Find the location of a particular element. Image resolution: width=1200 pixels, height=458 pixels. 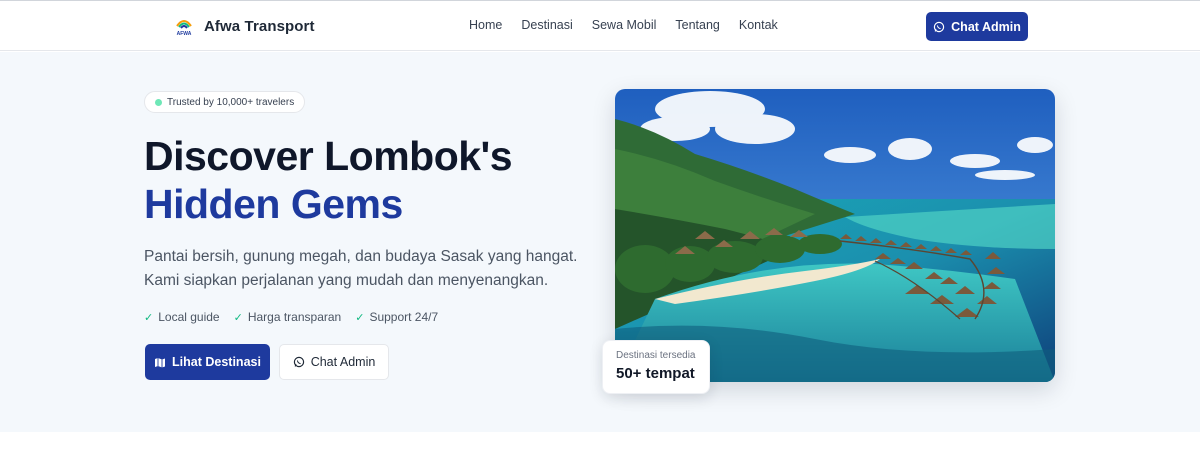

map-icon is located at coordinates (160, 362).